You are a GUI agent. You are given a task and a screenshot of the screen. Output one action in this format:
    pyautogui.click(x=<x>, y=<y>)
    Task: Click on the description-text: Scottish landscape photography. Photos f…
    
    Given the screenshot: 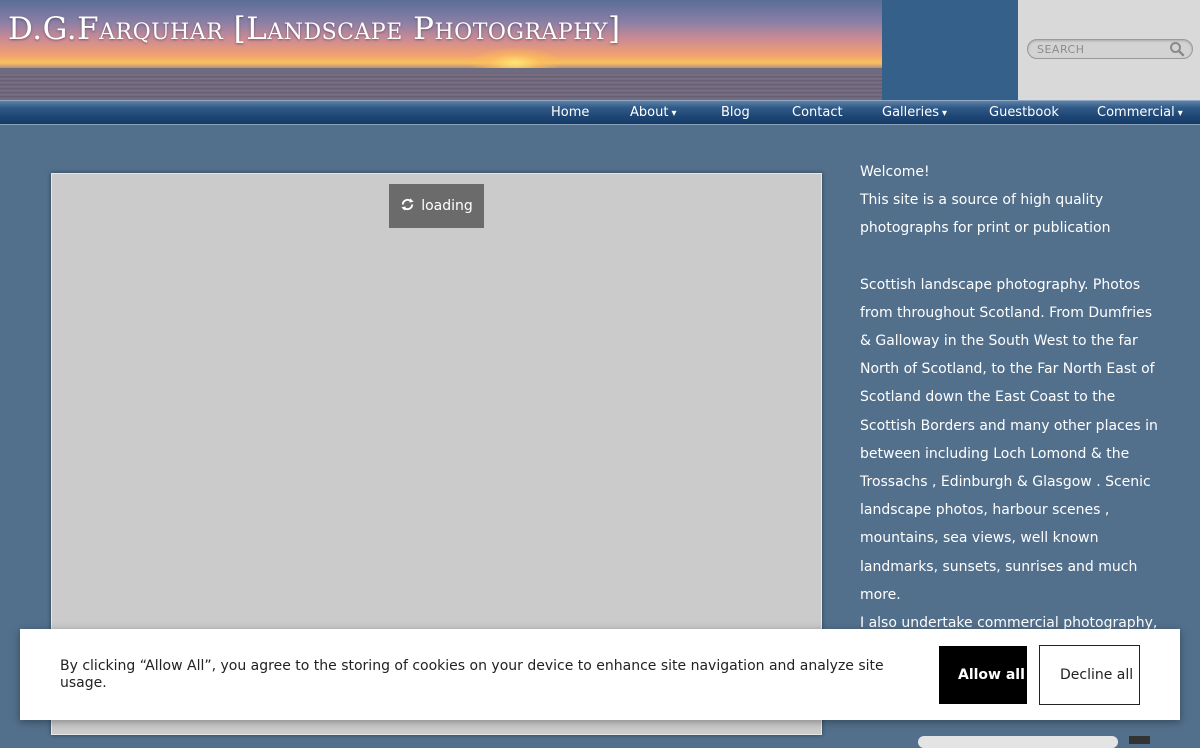 What is the action you would take?
    pyautogui.click(x=1009, y=439)
    